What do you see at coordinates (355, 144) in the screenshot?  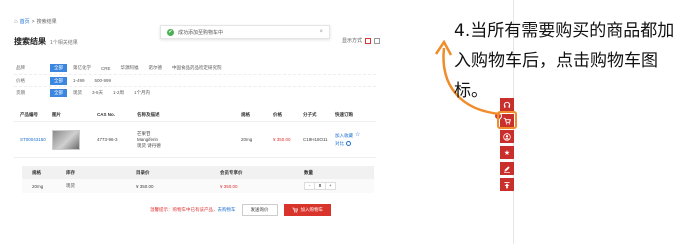 I see `compare-action: 对比` at bounding box center [355, 144].